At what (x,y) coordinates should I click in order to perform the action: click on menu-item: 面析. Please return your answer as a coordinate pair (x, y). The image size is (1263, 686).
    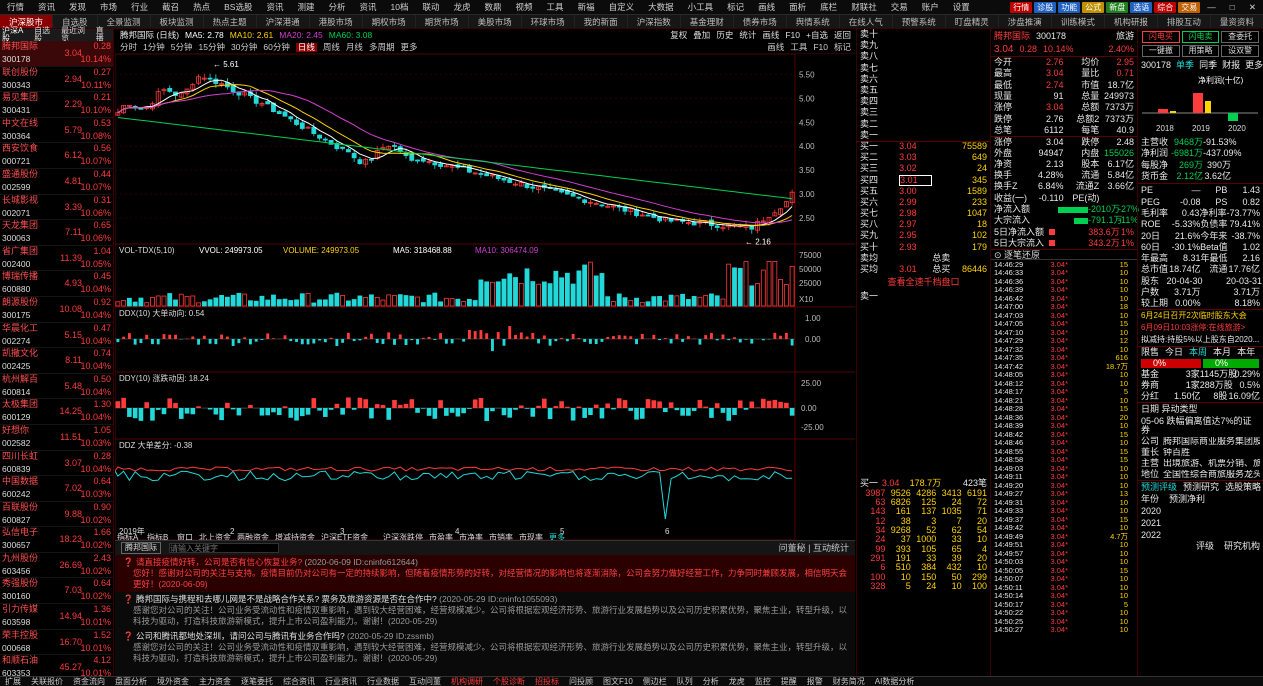
    Looking at the image, I should click on (797, 7).